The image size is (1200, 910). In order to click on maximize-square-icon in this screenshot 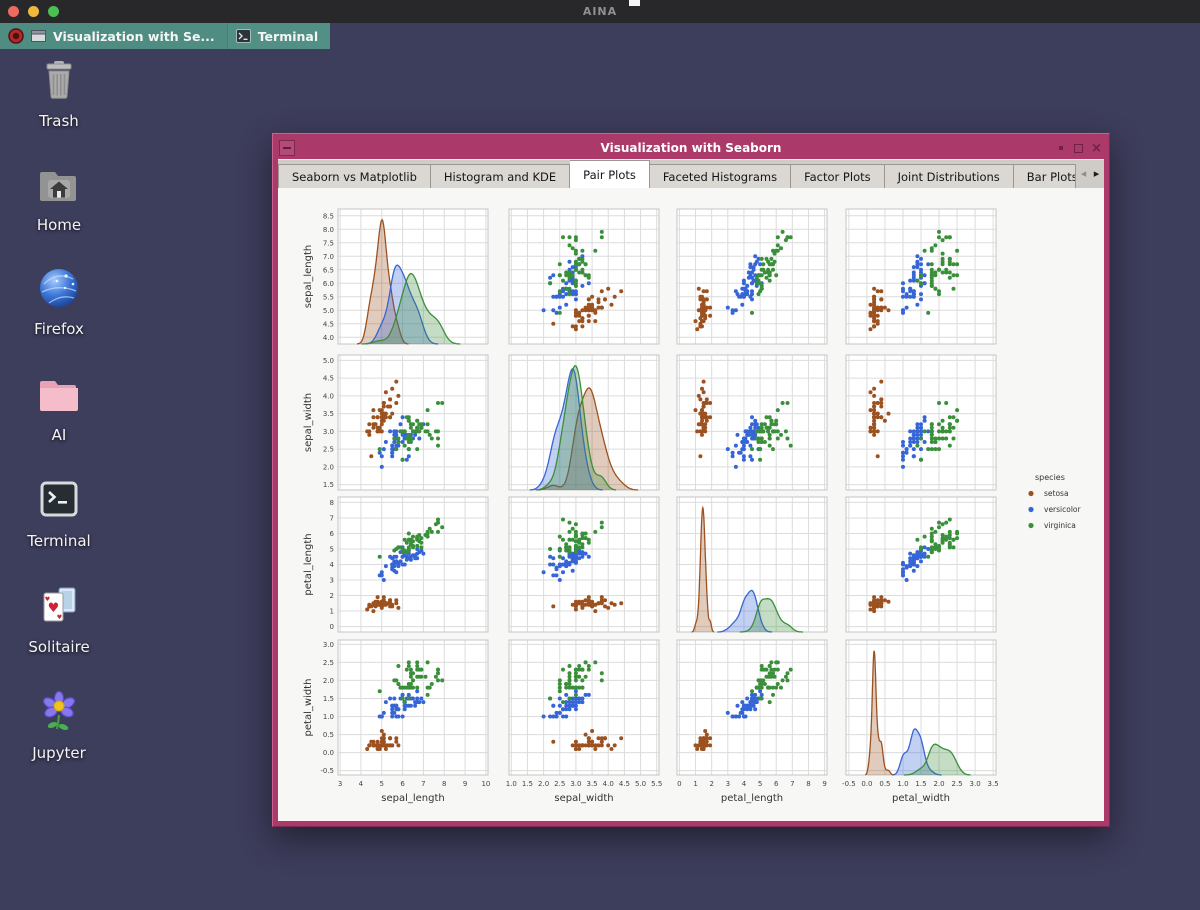, I will do `click(1078, 148)`.